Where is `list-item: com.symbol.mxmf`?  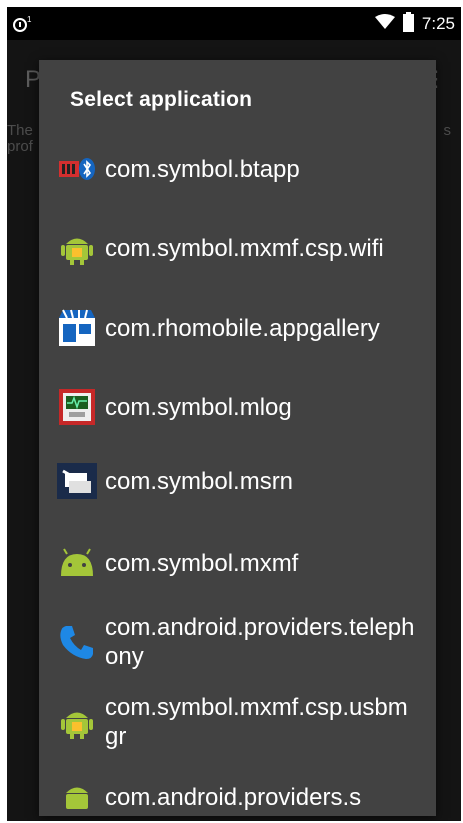
list-item: com.symbol.mxmf is located at coordinates (237, 563).